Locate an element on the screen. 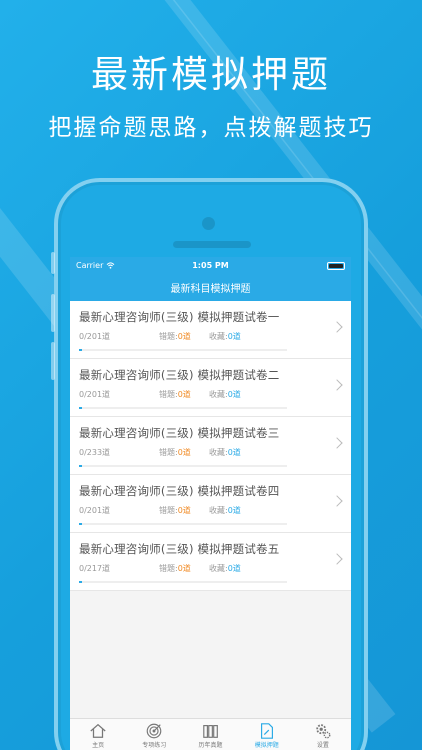 This screenshot has height=750, width=422. paper-meta: 0/217道 错题:0道 收藏:0道 is located at coordinates (203, 568).